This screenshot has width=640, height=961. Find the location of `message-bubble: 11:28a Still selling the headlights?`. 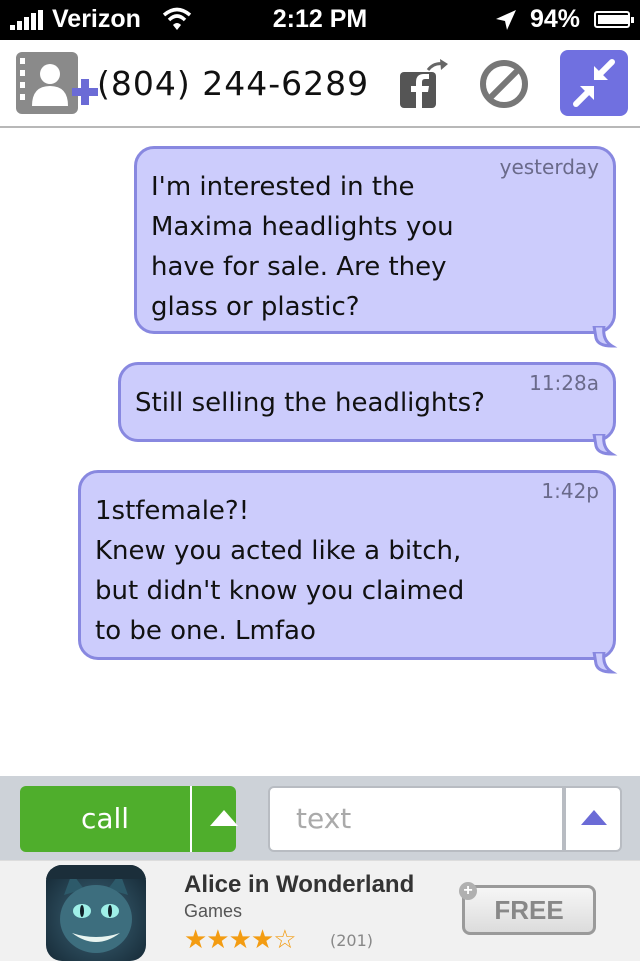

message-bubble: 11:28a Still selling the headlights? is located at coordinates (367, 402).